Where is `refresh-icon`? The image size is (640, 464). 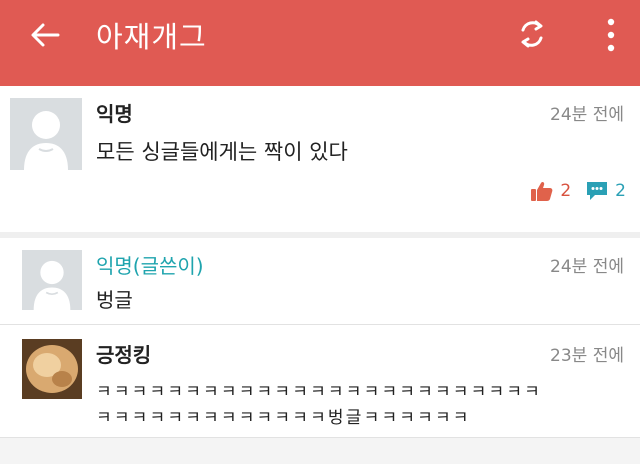 refresh-icon is located at coordinates (532, 34).